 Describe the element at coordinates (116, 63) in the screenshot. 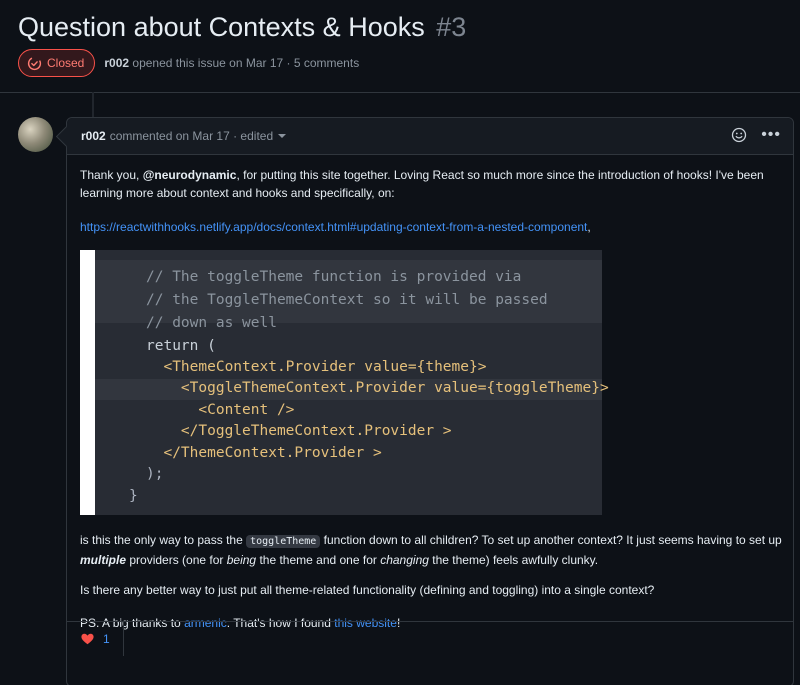

I see `issue-author-link: r002` at that location.